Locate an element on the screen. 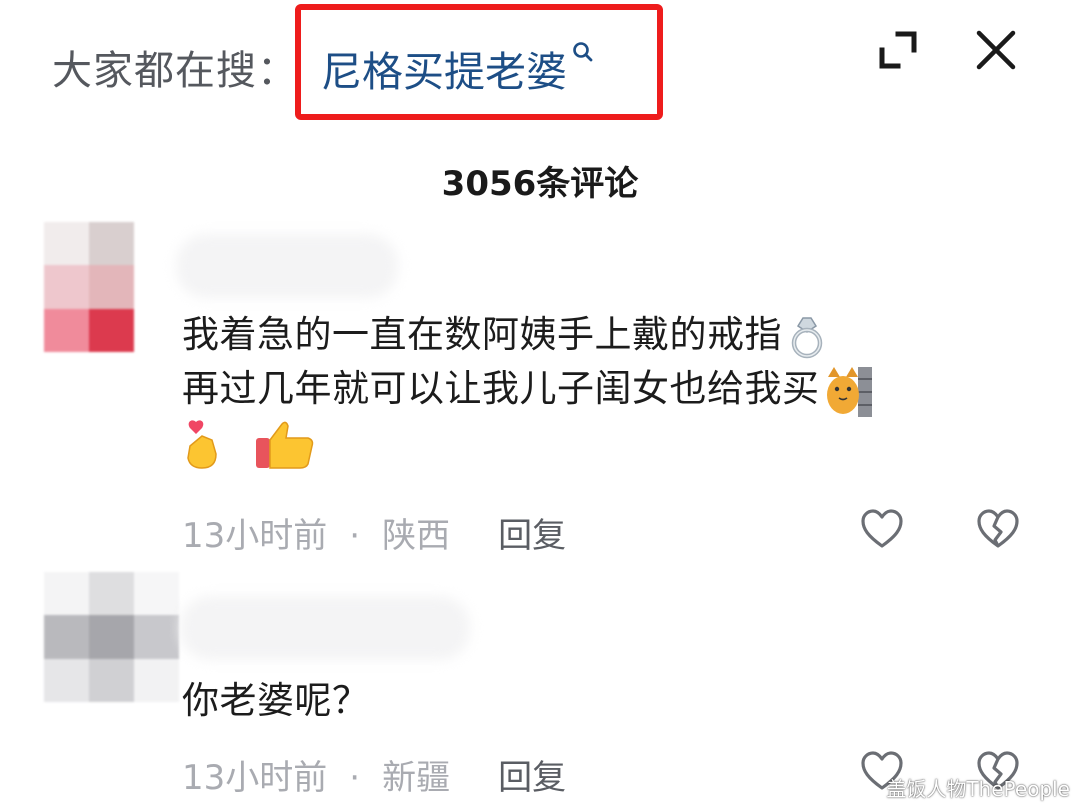 The width and height of the screenshot is (1080, 808). close-icon is located at coordinates (996, 50).